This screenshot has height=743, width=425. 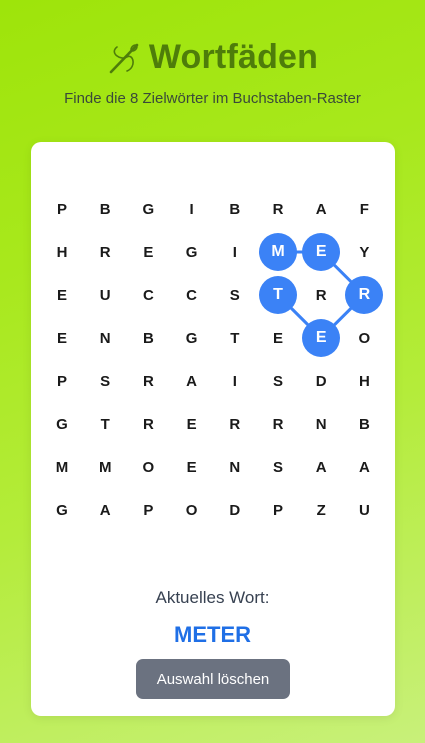 What do you see at coordinates (105, 295) in the screenshot?
I see `letter-cell: U` at bounding box center [105, 295].